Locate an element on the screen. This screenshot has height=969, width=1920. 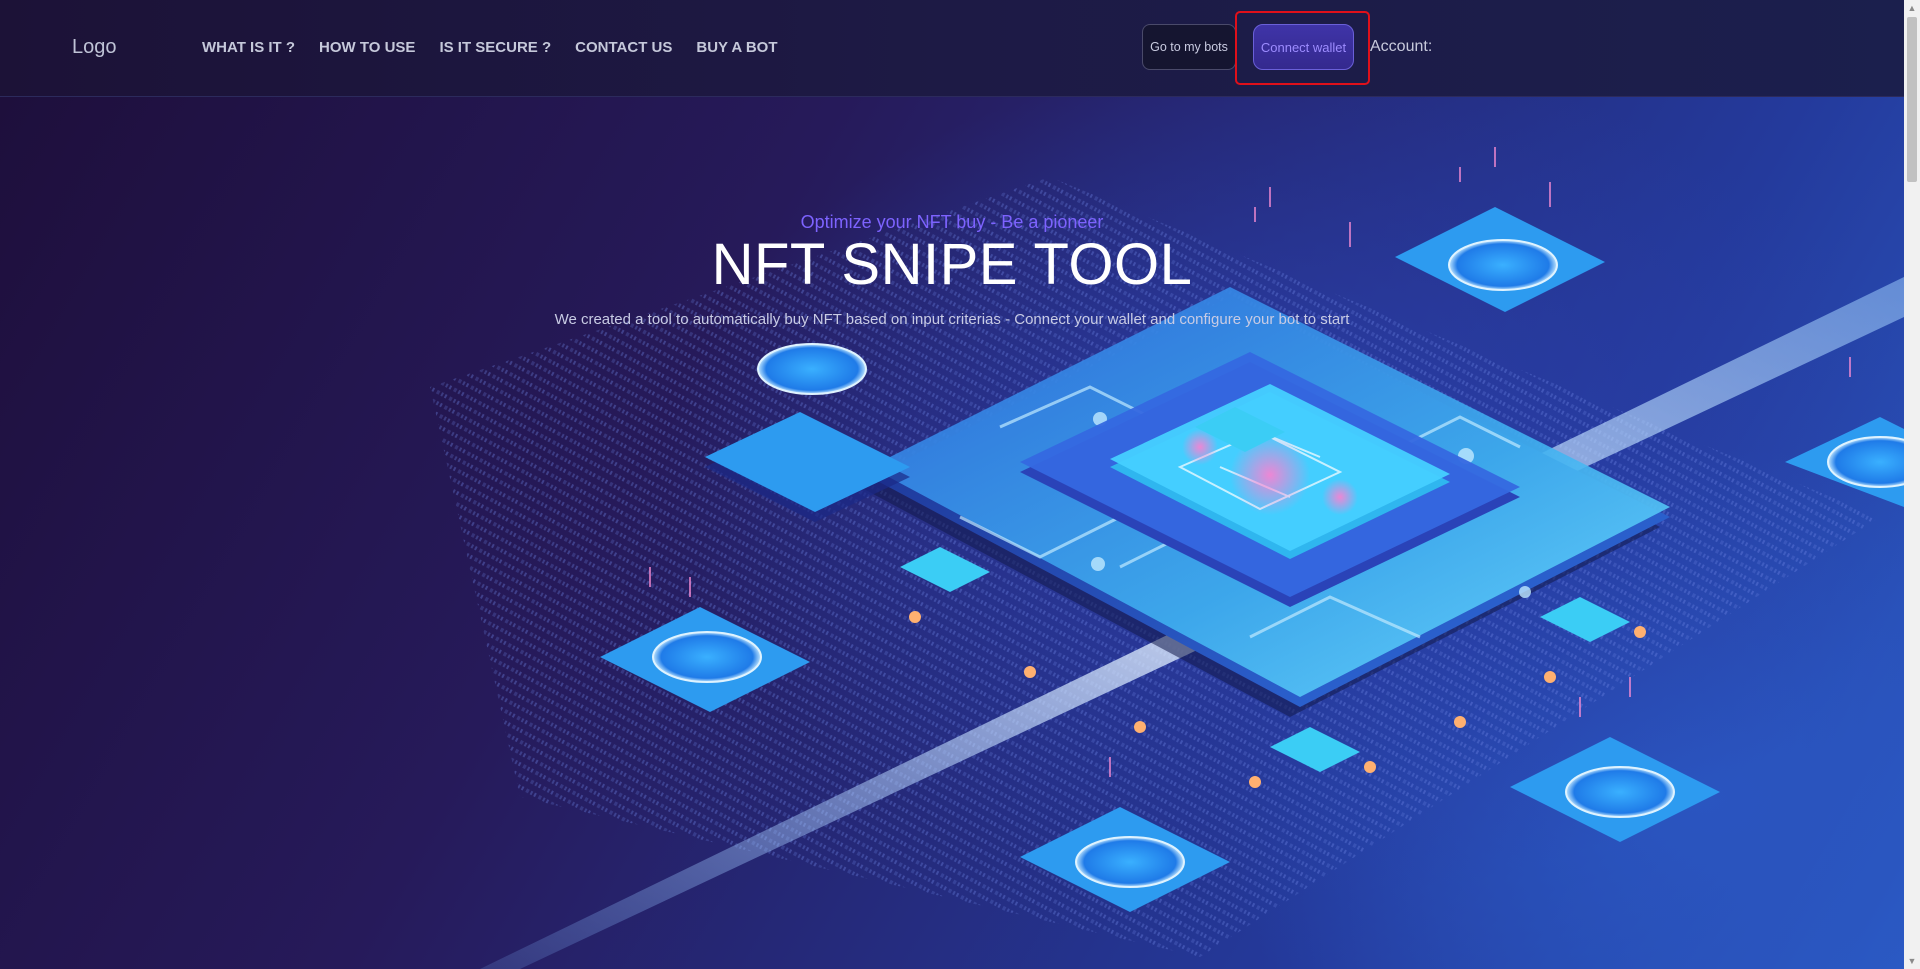
scroll-down-arrow-icon: ▼ is located at coordinates (1912, 961).